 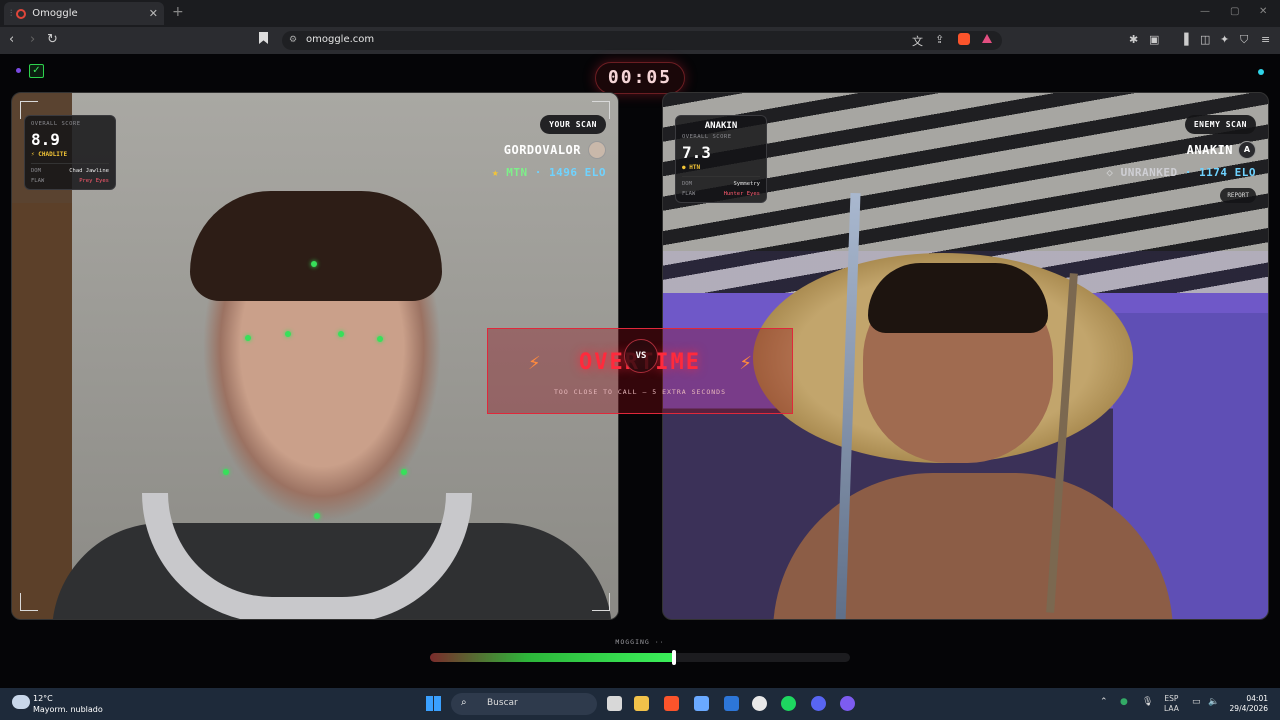 What do you see at coordinates (21, 702) in the screenshot?
I see `cloud-icon` at bounding box center [21, 702].